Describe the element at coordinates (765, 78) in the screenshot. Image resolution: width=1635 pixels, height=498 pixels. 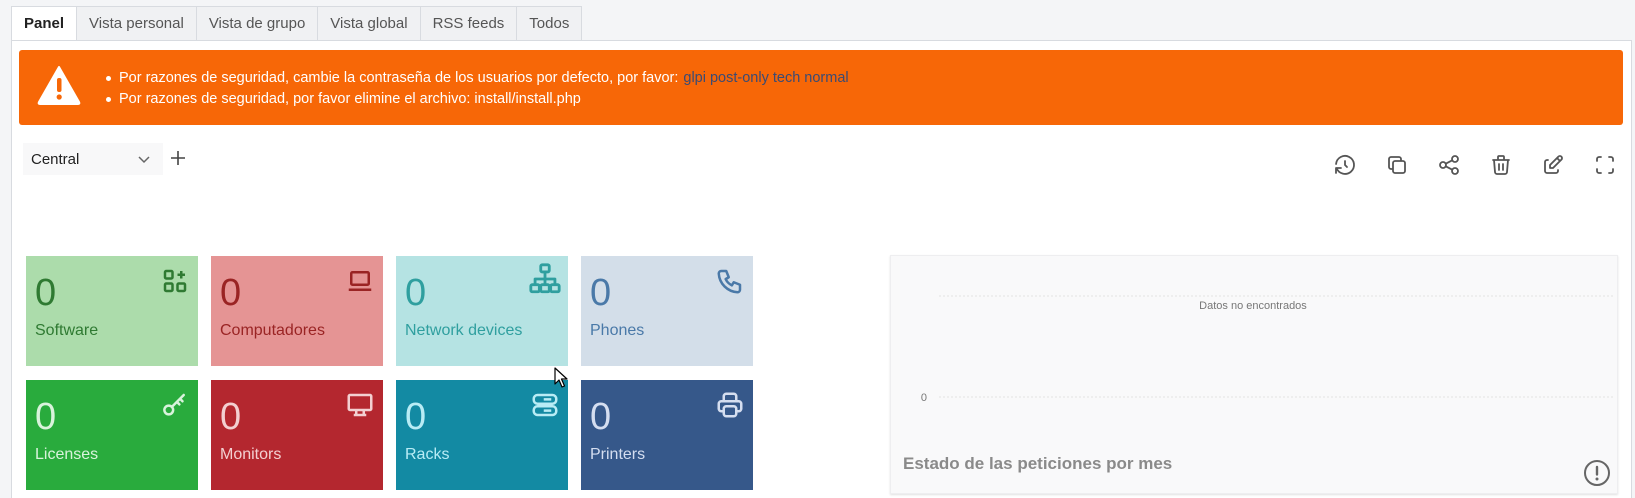
I see `default-users-link: glpi post-only tech normal` at that location.